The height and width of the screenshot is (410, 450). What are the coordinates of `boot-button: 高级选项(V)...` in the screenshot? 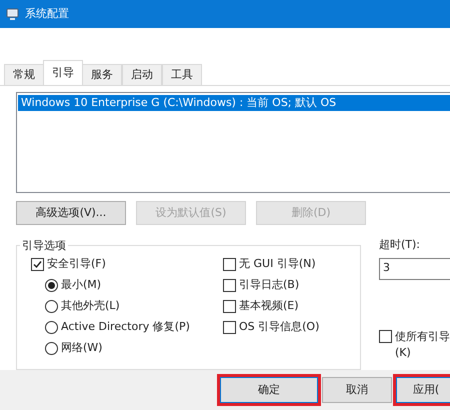 It's located at (71, 213).